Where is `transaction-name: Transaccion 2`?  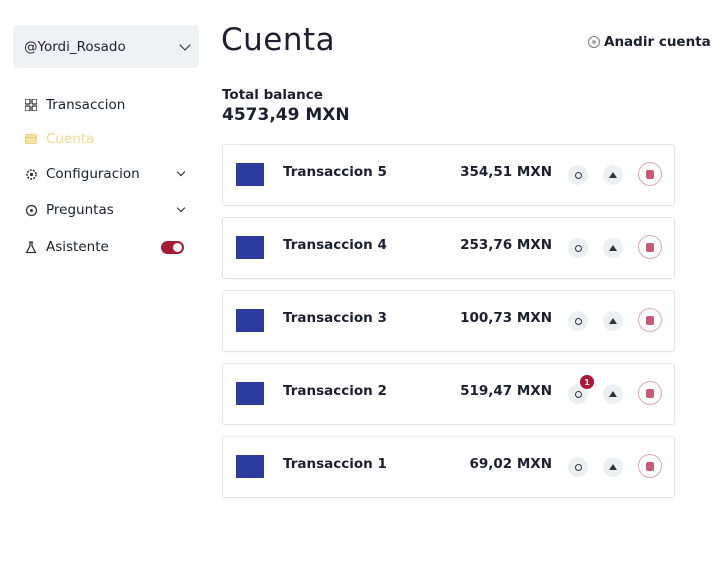 transaction-name: Transaccion 2 is located at coordinates (335, 391).